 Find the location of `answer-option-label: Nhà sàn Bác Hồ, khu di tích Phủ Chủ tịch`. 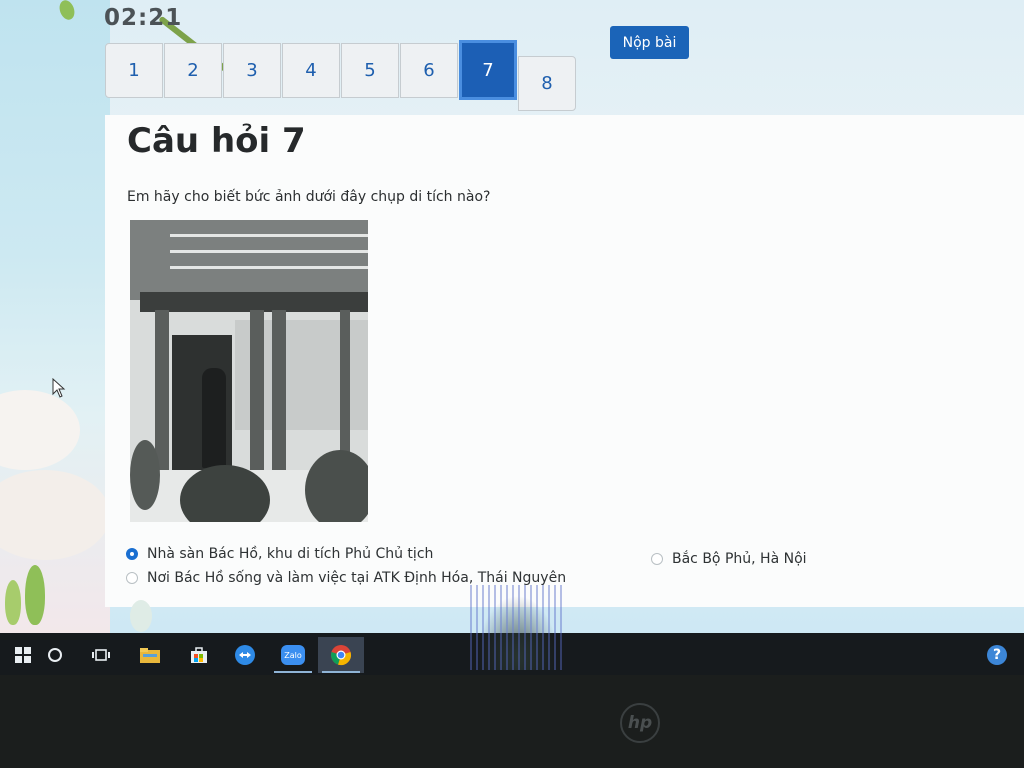

answer-option-label: Nhà sàn Bác Hồ, khu di tích Phủ Chủ tịch is located at coordinates (290, 554).